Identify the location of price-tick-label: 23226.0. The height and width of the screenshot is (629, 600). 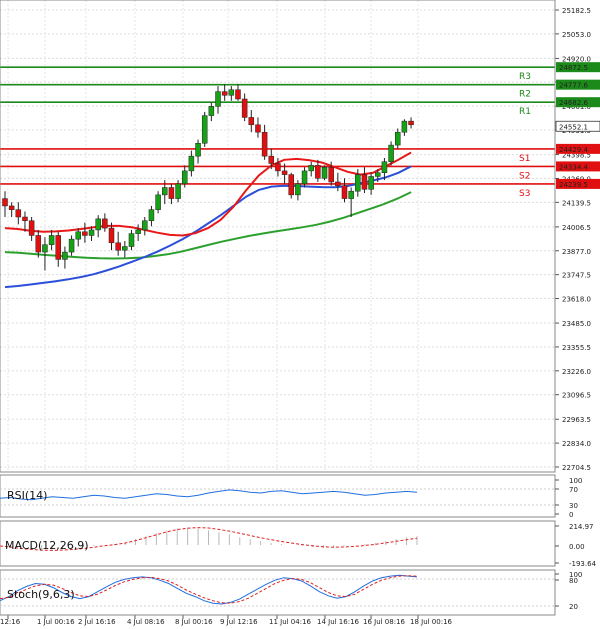
(576, 372).